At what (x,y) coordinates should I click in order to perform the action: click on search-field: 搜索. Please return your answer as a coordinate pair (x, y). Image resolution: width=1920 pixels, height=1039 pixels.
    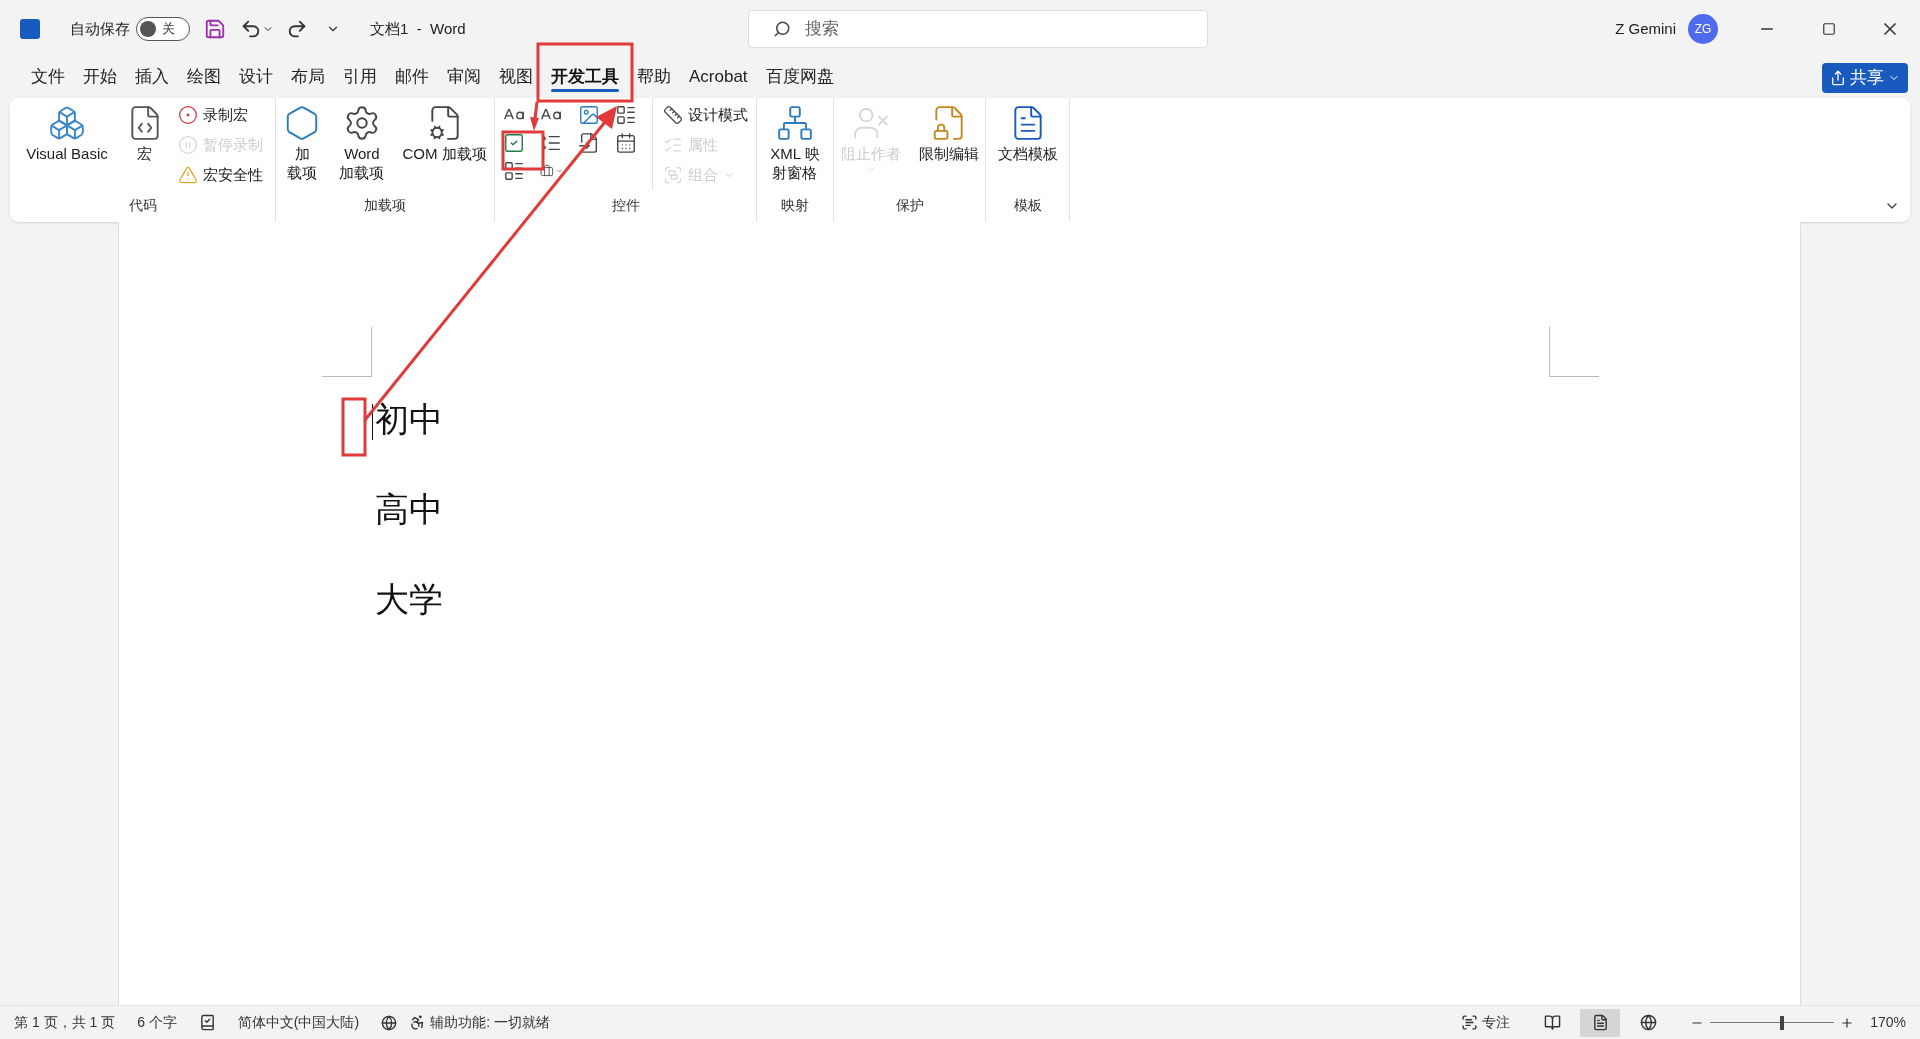
    Looking at the image, I should click on (977, 29).